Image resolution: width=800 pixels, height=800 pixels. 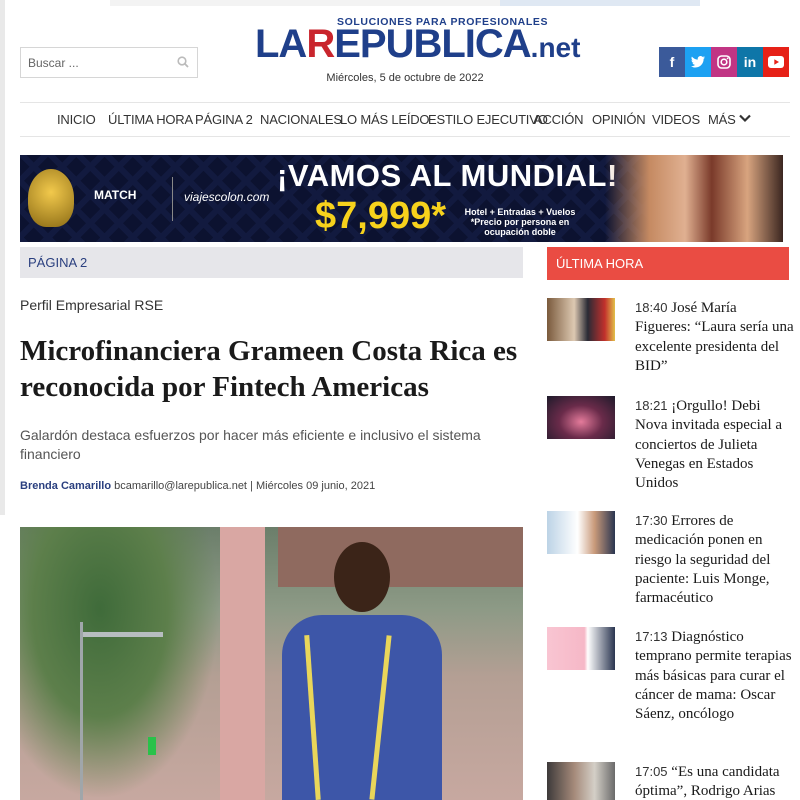 I want to click on nav-item-mas: MÁS, so click(x=722, y=119).